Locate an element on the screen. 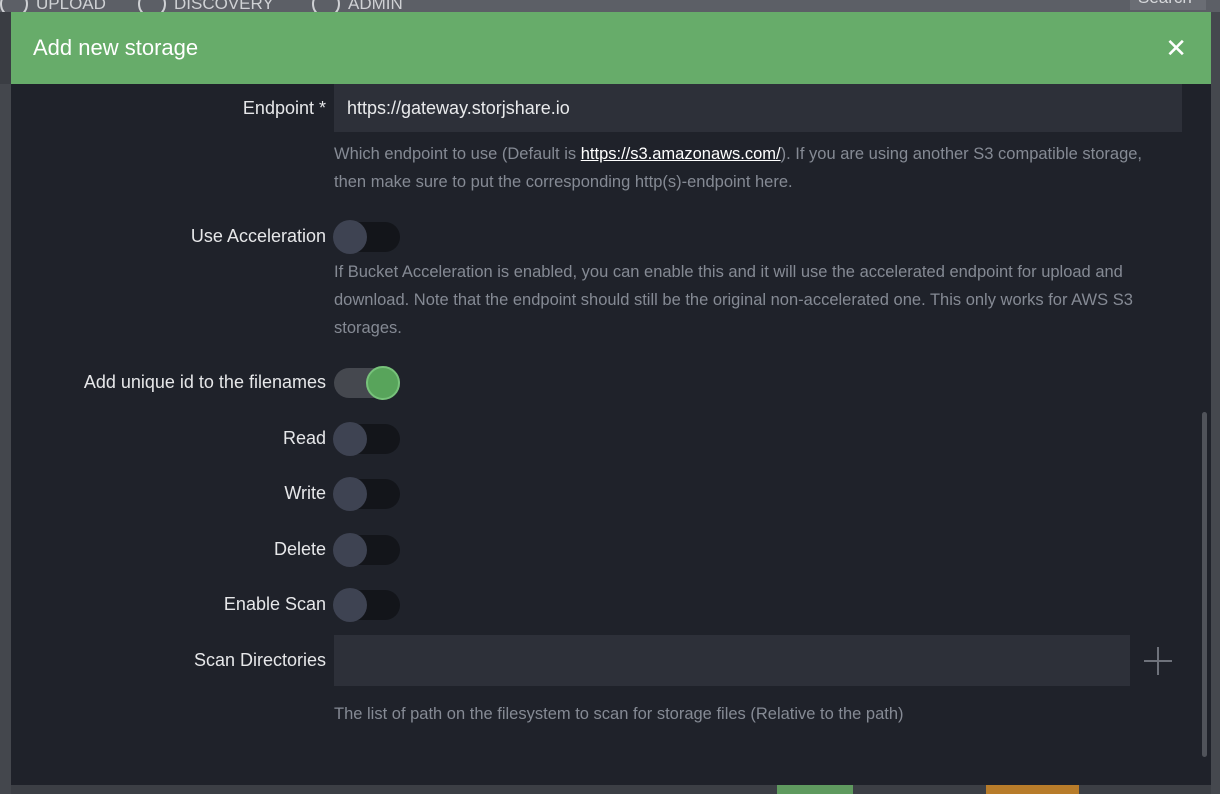  nav-upload-label: UPLOAD is located at coordinates (71, 6).